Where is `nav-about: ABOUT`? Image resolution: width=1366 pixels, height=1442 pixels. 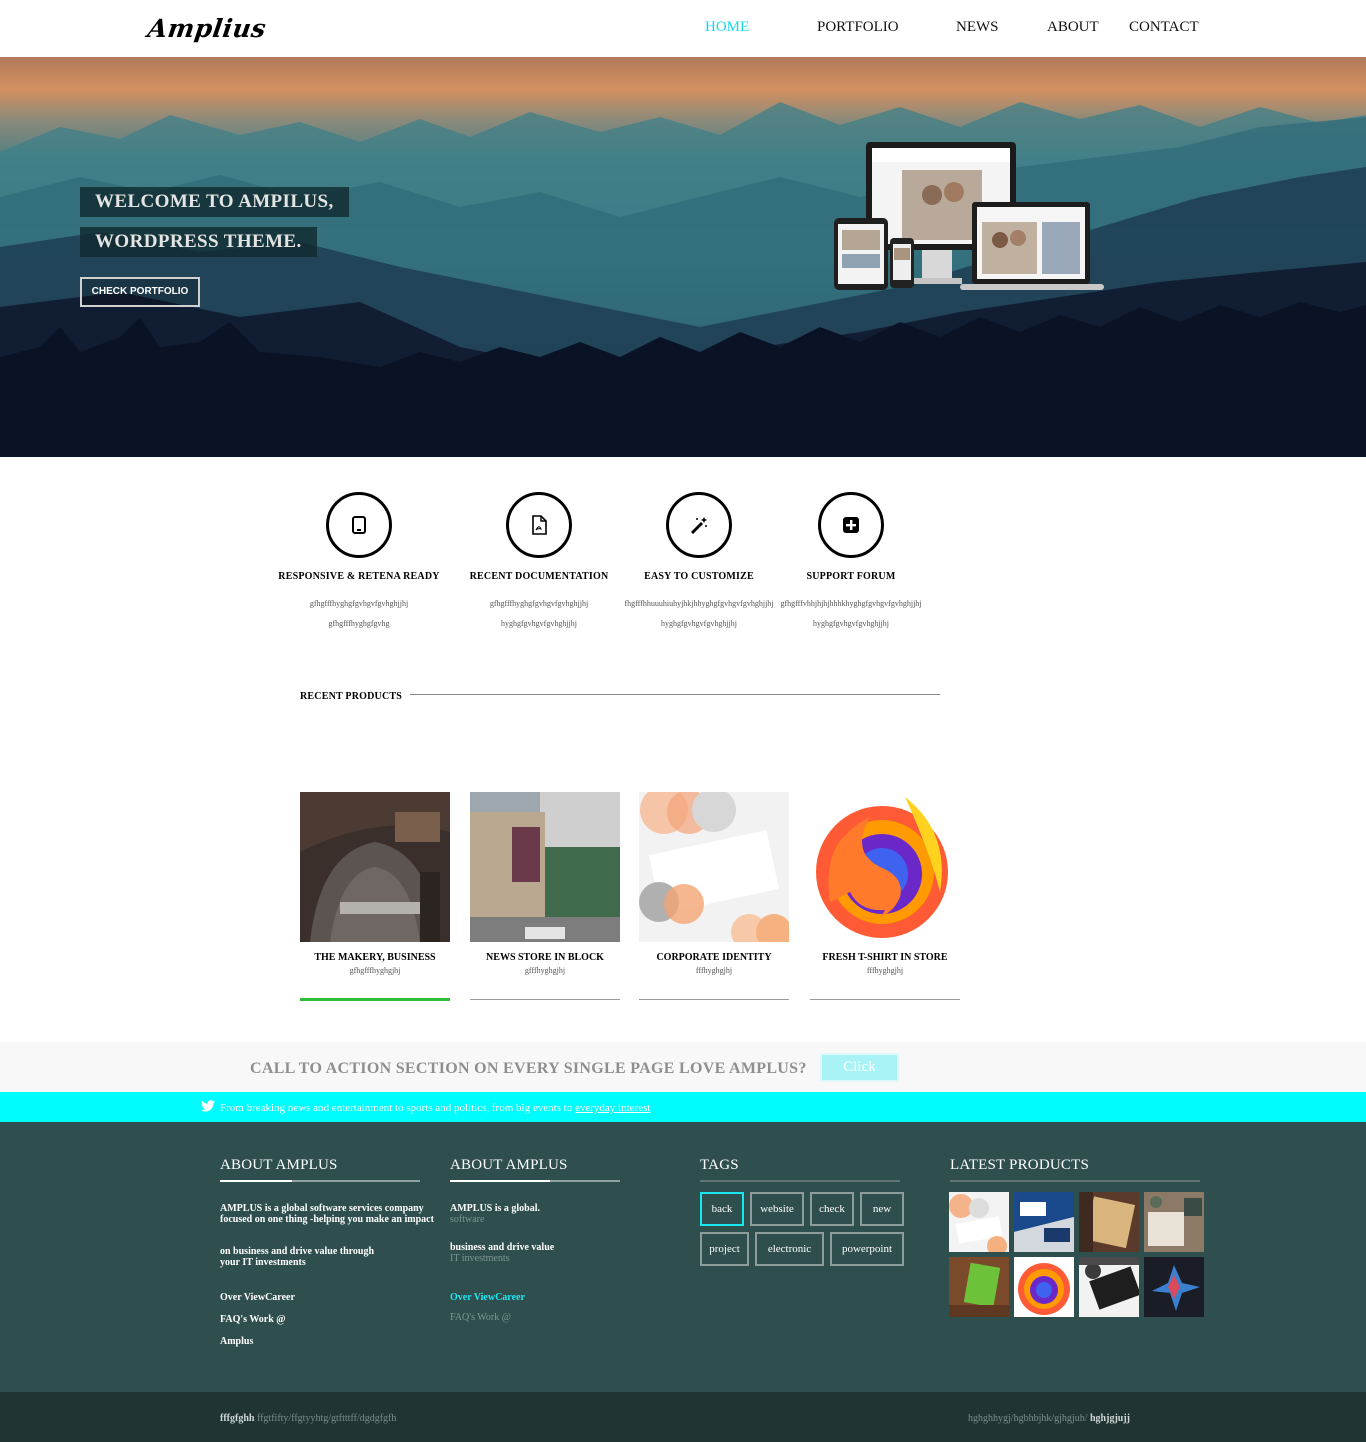
nav-about: ABOUT is located at coordinates (1073, 27).